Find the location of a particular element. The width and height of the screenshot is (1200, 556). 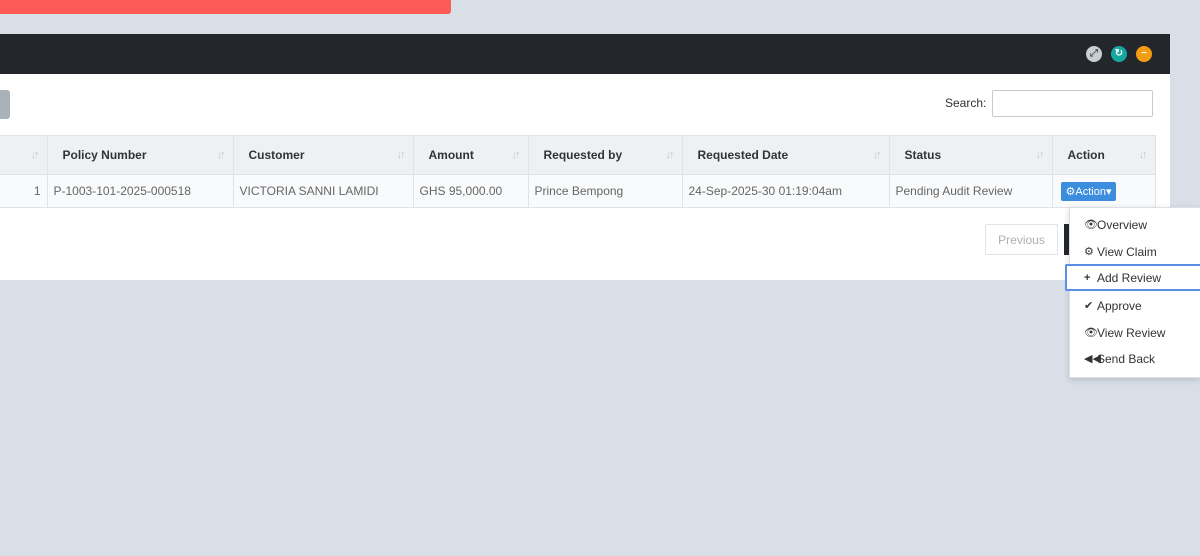

menu-item-view-review: 👁 View Review is located at coordinates (1135, 332).